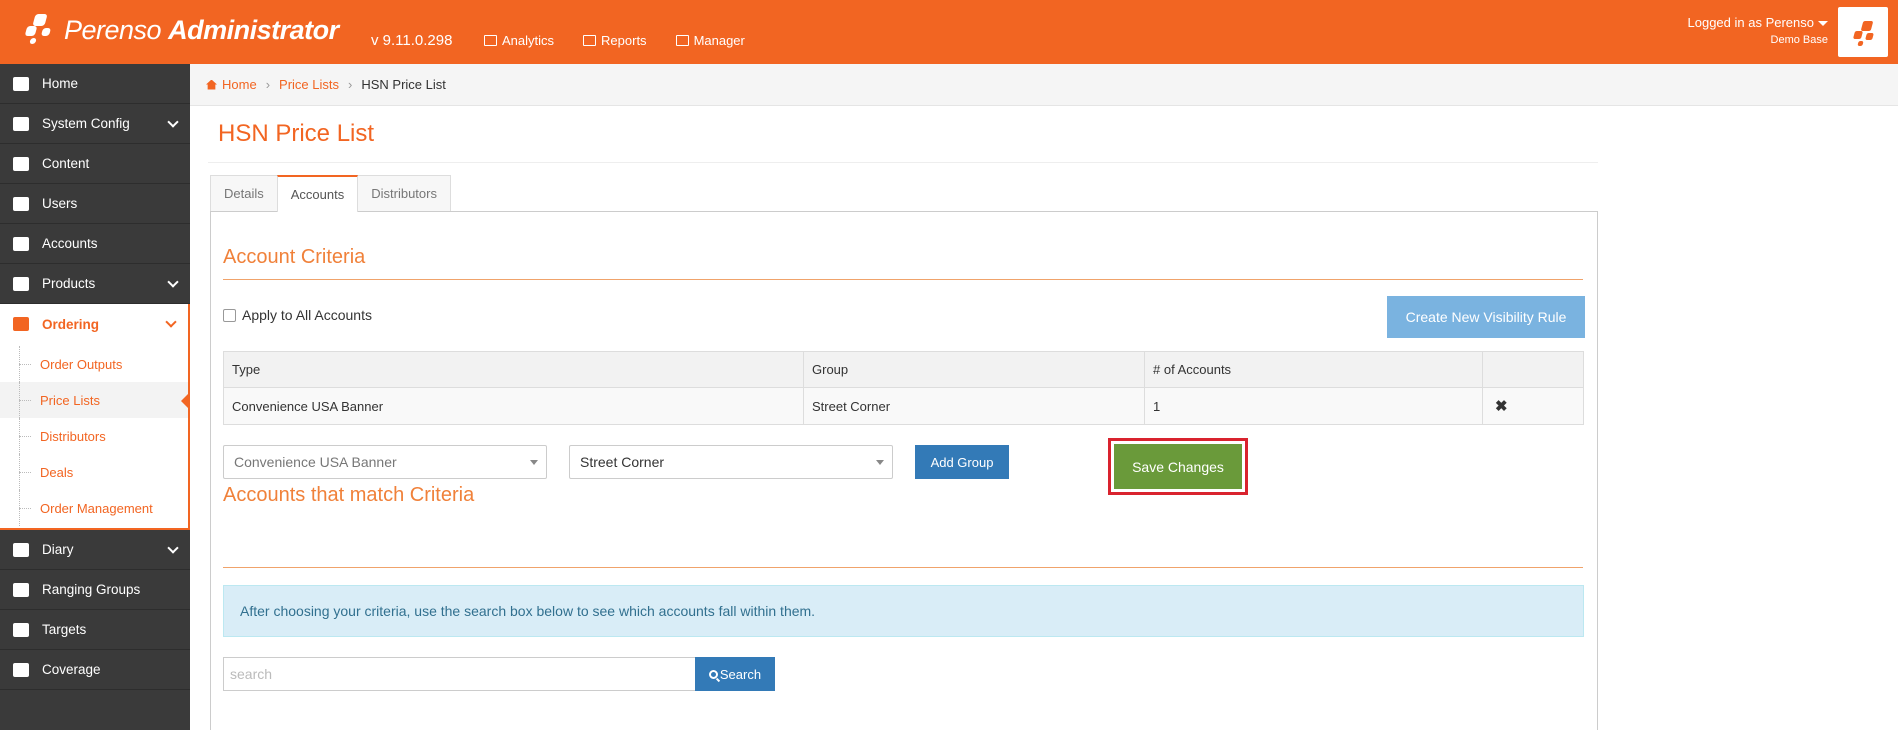 The width and height of the screenshot is (1898, 730). I want to click on sidebar-item-label: Users, so click(60, 203).